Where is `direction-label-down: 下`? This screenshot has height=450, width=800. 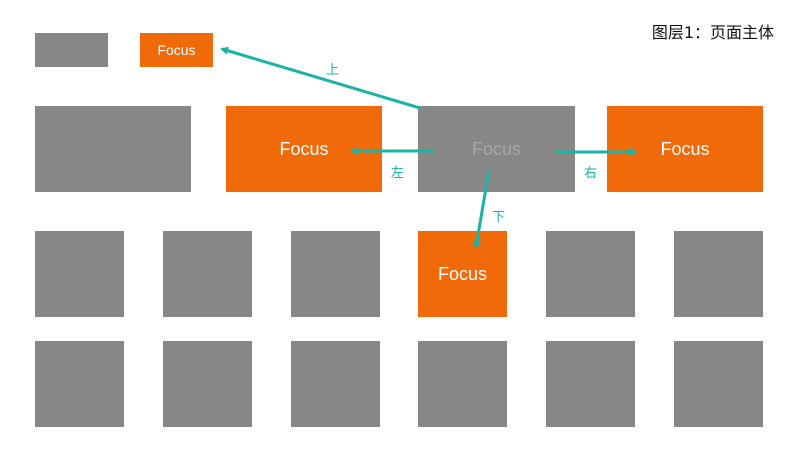
direction-label-down: 下 is located at coordinates (499, 217).